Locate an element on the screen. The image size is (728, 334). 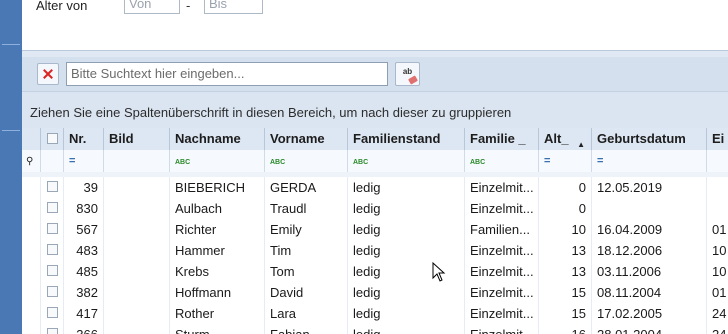
cell-nachname: Sturm is located at coordinates (217, 329).